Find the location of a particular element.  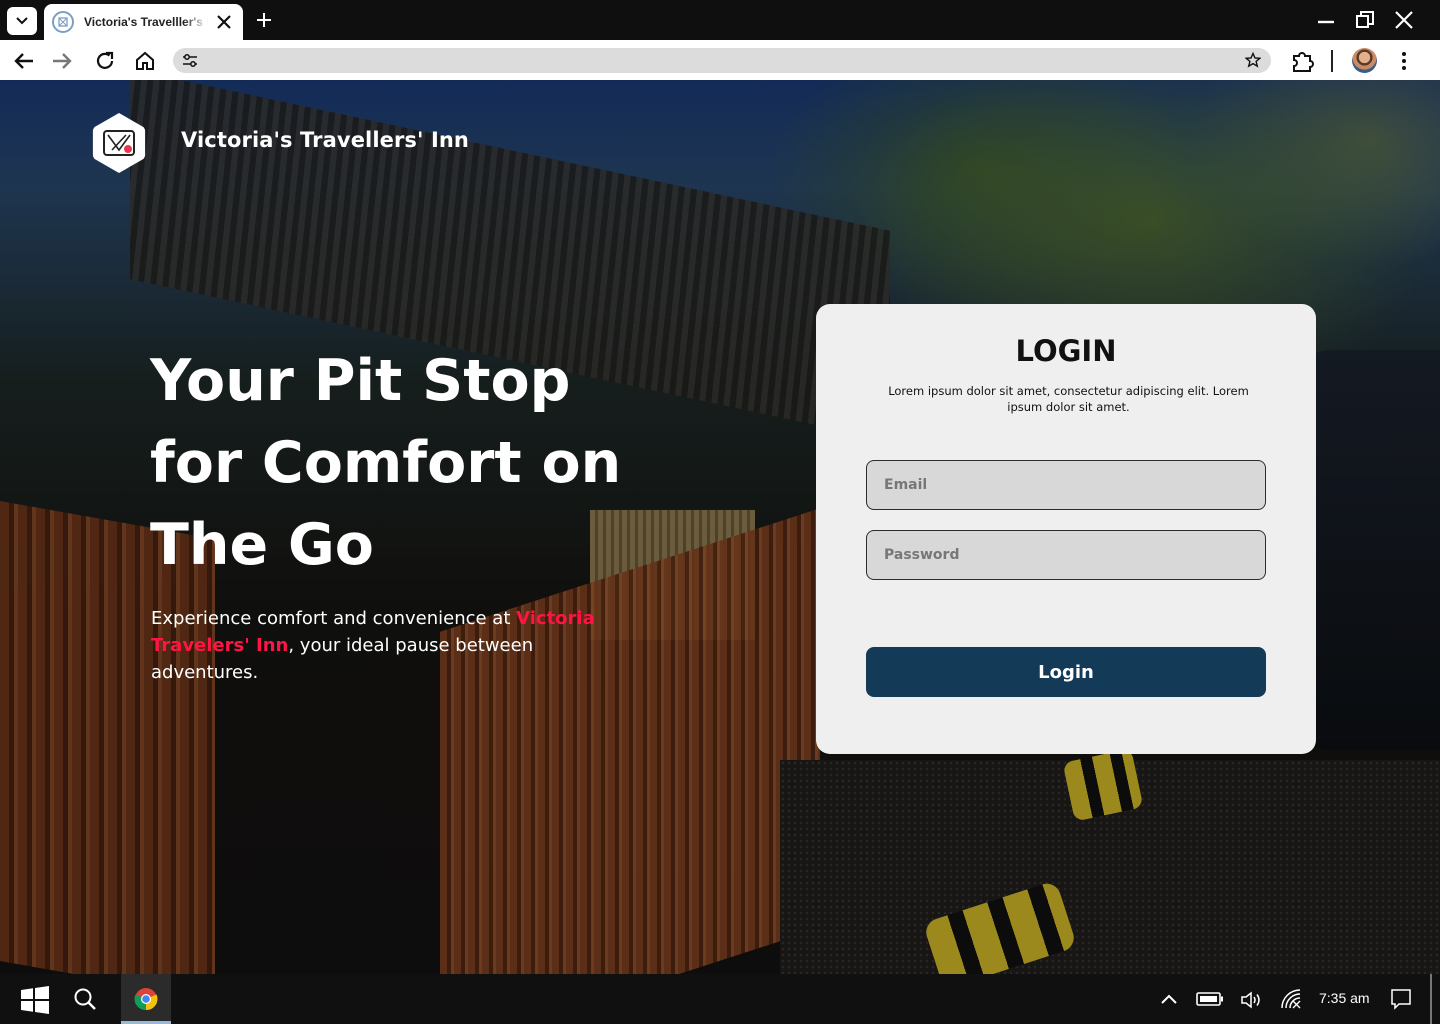

browser-tab: Victoria's Travelller's Inn is located at coordinates (143, 22).